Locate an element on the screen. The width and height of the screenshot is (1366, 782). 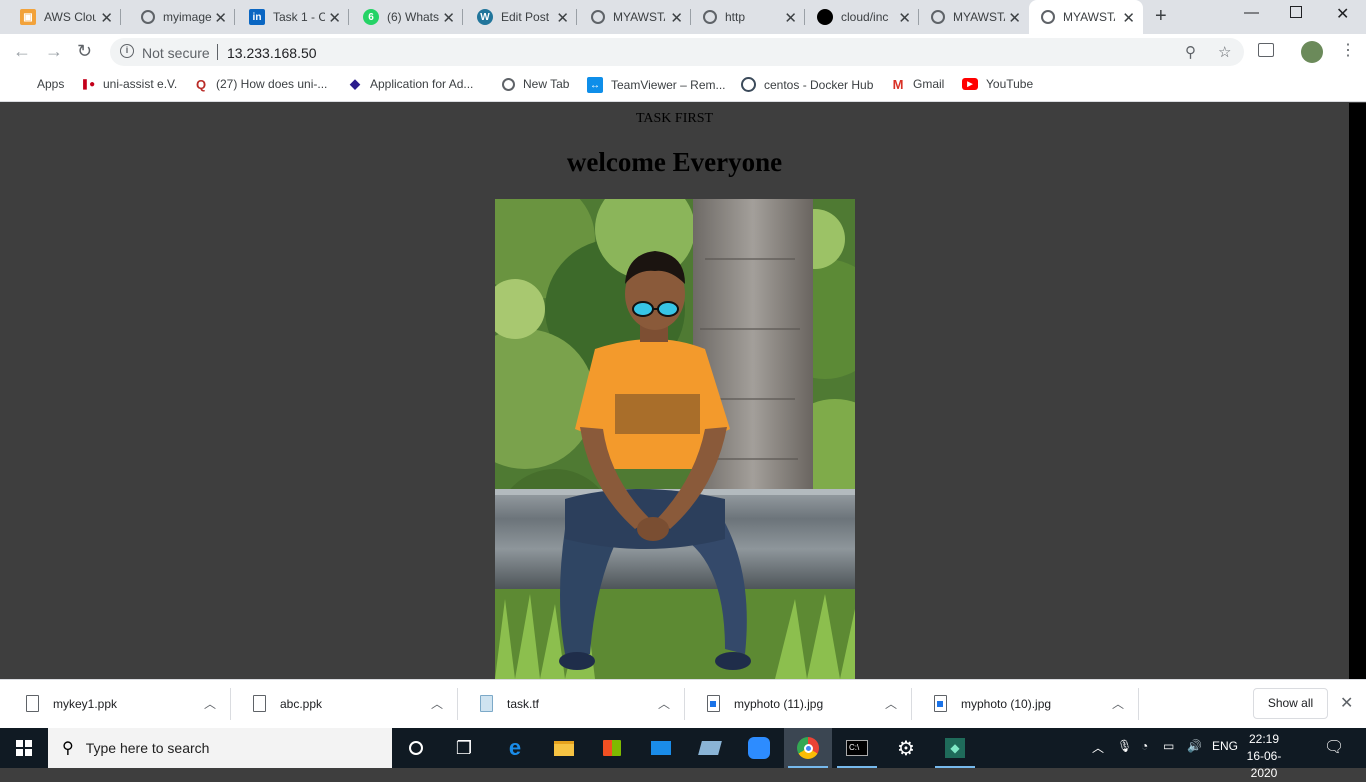
download-item: mykey1.ppk ︿ is located at coordinates (117, 704).